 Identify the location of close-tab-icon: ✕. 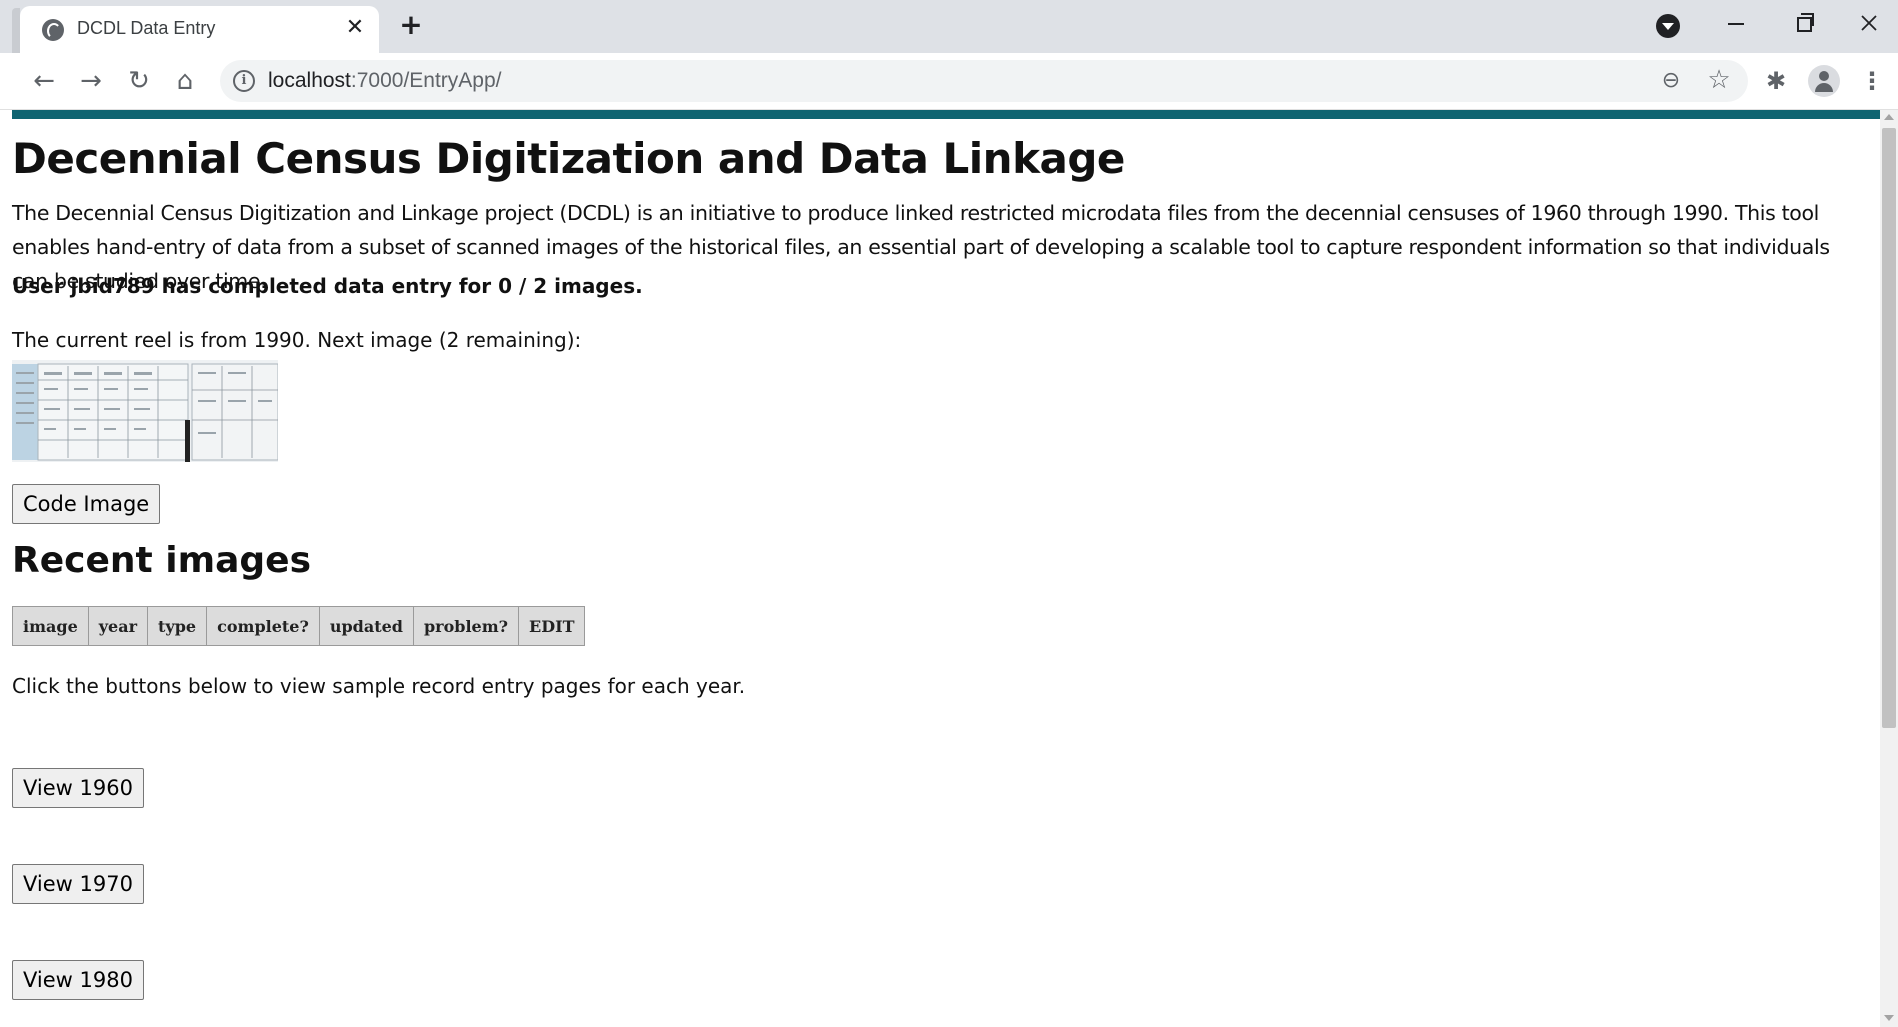
(355, 28).